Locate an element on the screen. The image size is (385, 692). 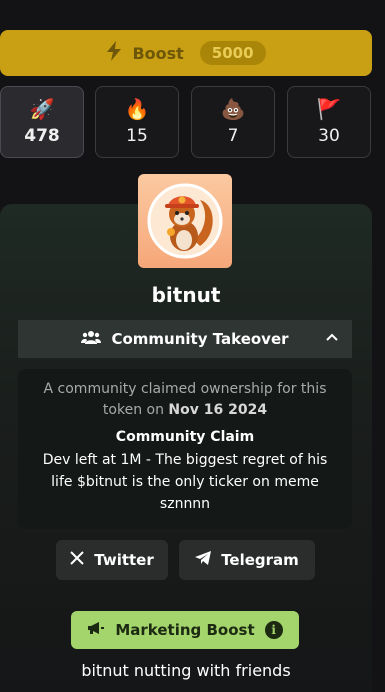
reaction-count: 478 is located at coordinates (42, 136).